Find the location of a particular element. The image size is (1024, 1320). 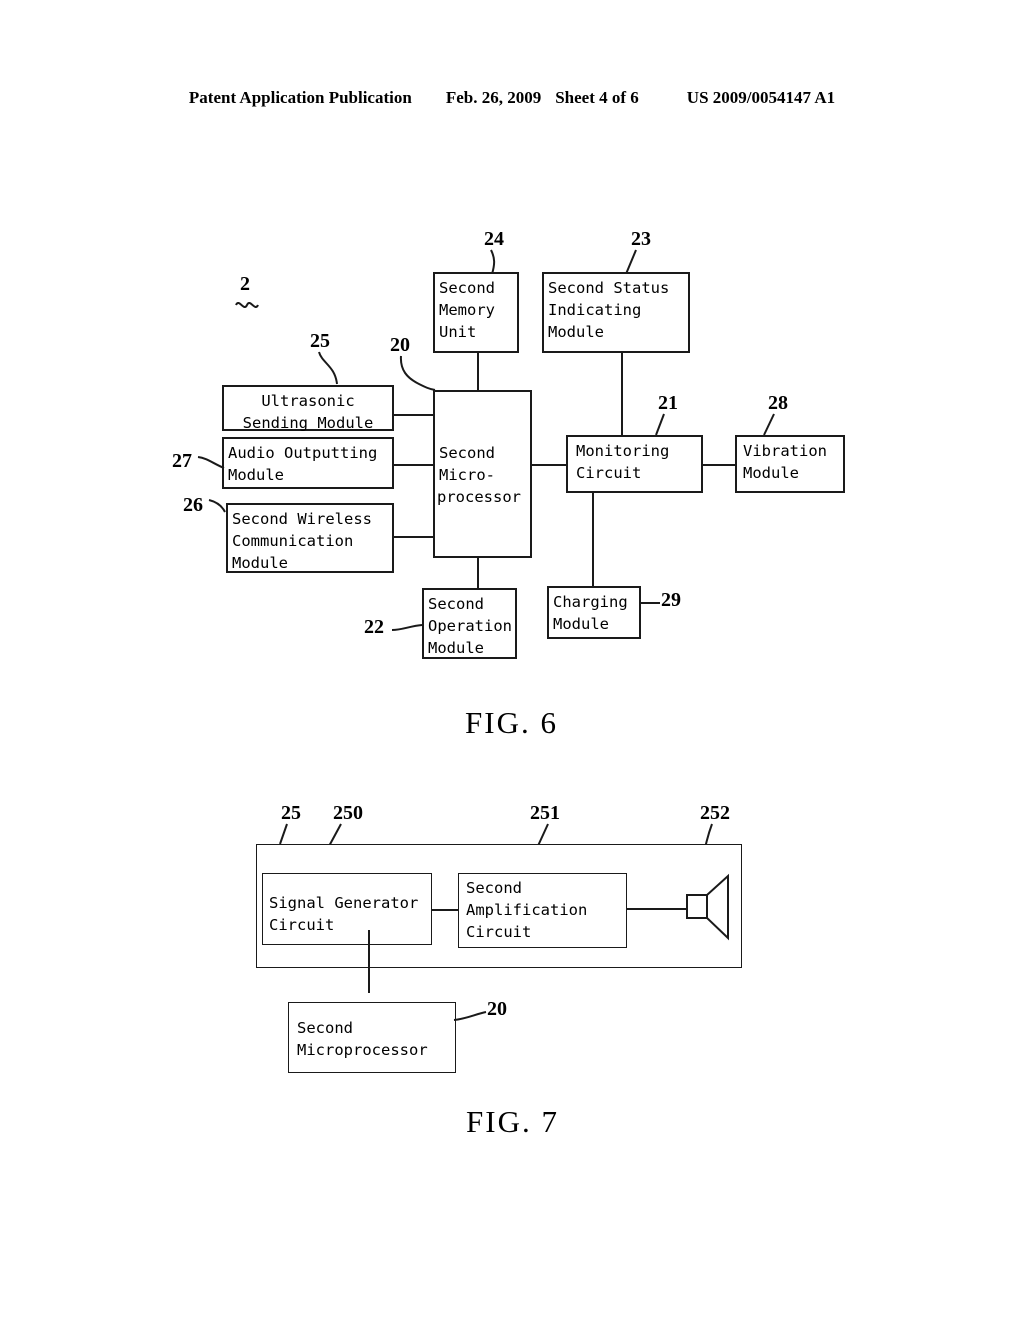

box-vibration-module: Vibration Module is located at coordinates (790, 464).